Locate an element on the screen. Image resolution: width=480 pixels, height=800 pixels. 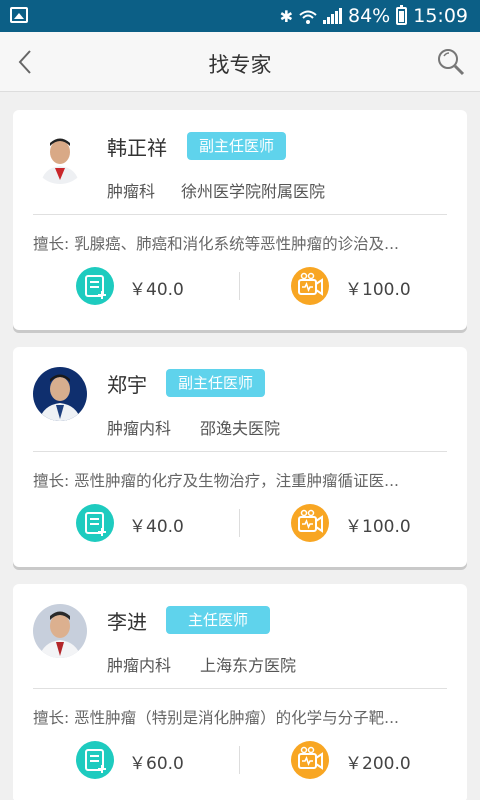
doctor-name: 韩正祥 is located at coordinates (137, 148).